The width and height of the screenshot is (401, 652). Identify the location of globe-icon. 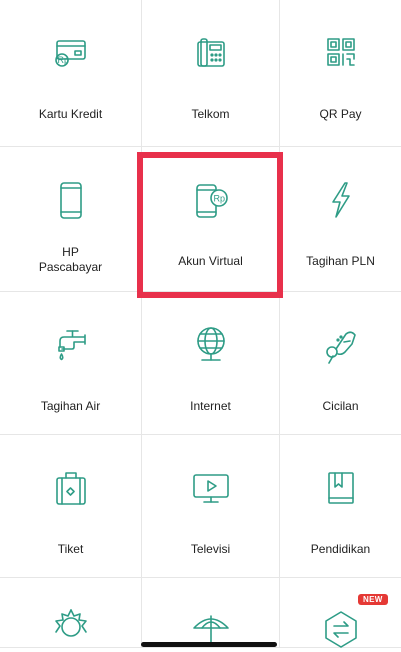
(211, 345).